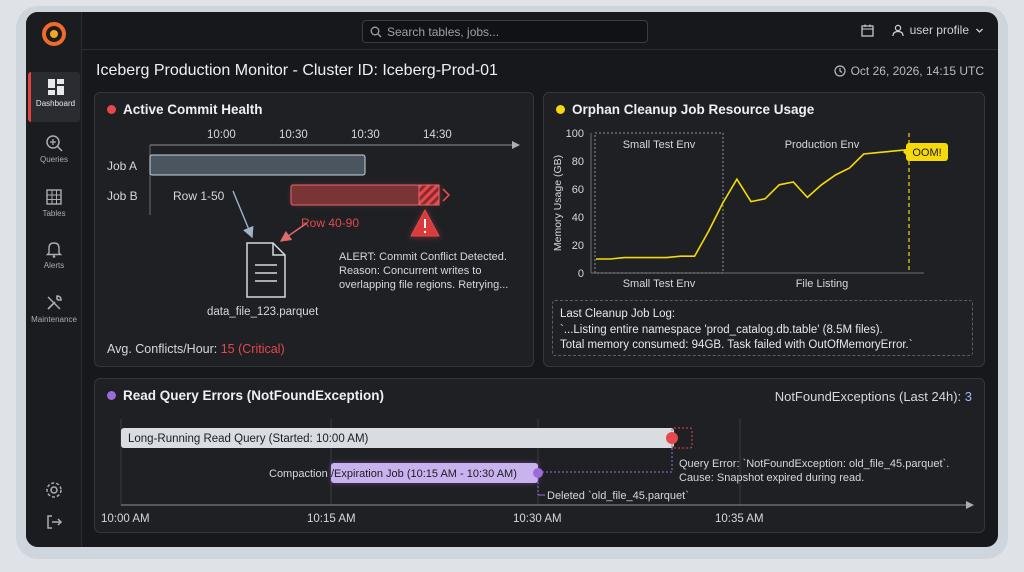 This screenshot has width=1024, height=572. What do you see at coordinates (578, 190) in the screenshot?
I see `y-tick-label: 60` at bounding box center [578, 190].